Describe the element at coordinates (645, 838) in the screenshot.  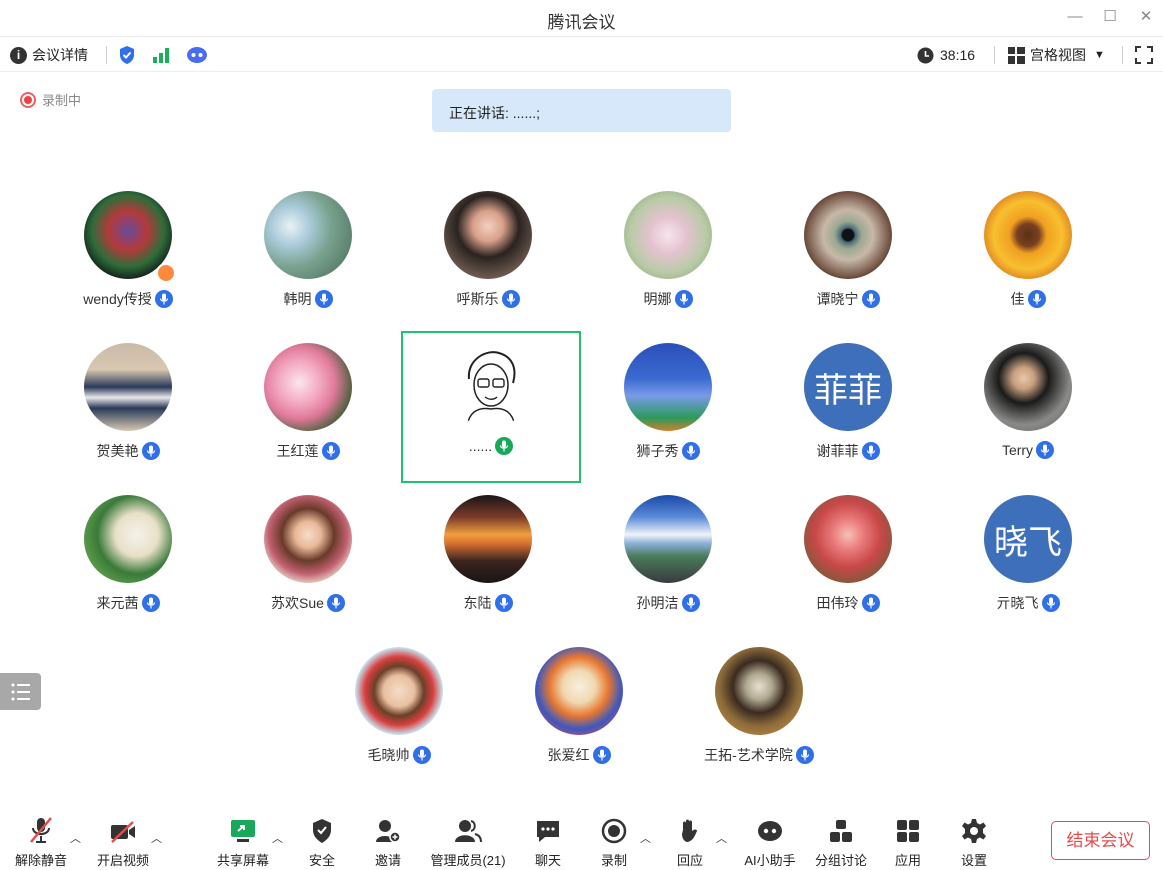
I see `record-options-caret: ︿` at that location.